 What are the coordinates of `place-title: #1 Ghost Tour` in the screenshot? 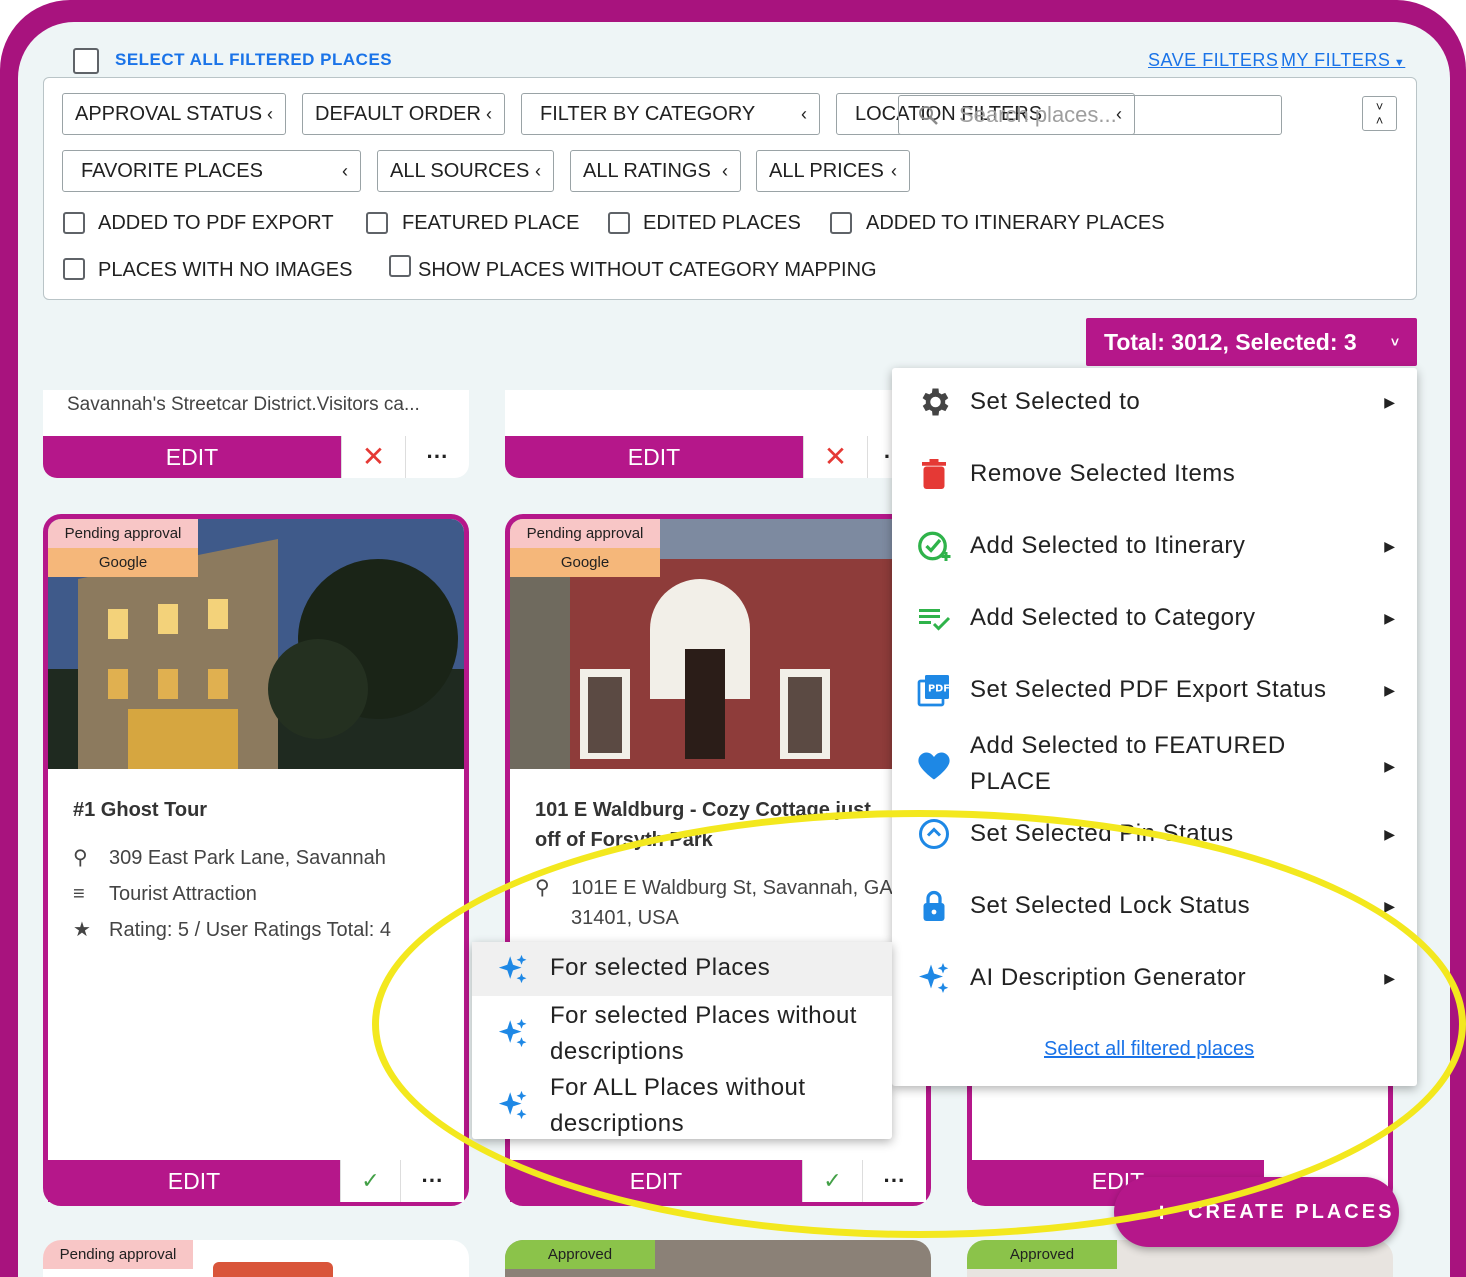 It's located at (140, 810).